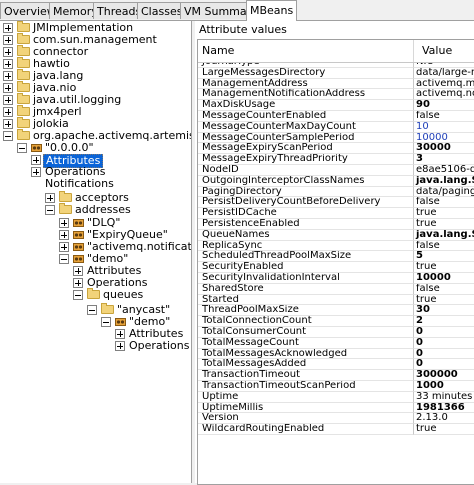  Describe the element at coordinates (444, 321) in the screenshot. I see `attribute-value: 2` at that location.